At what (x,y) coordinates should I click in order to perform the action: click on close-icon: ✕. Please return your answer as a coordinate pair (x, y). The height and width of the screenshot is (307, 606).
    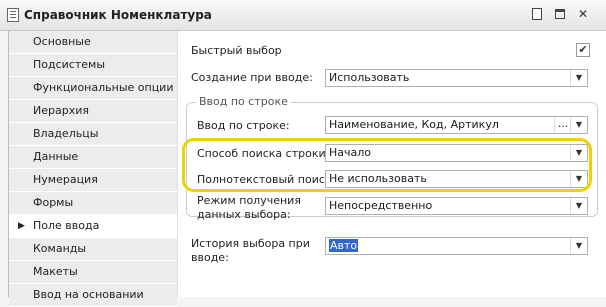
    Looking at the image, I should click on (583, 14).